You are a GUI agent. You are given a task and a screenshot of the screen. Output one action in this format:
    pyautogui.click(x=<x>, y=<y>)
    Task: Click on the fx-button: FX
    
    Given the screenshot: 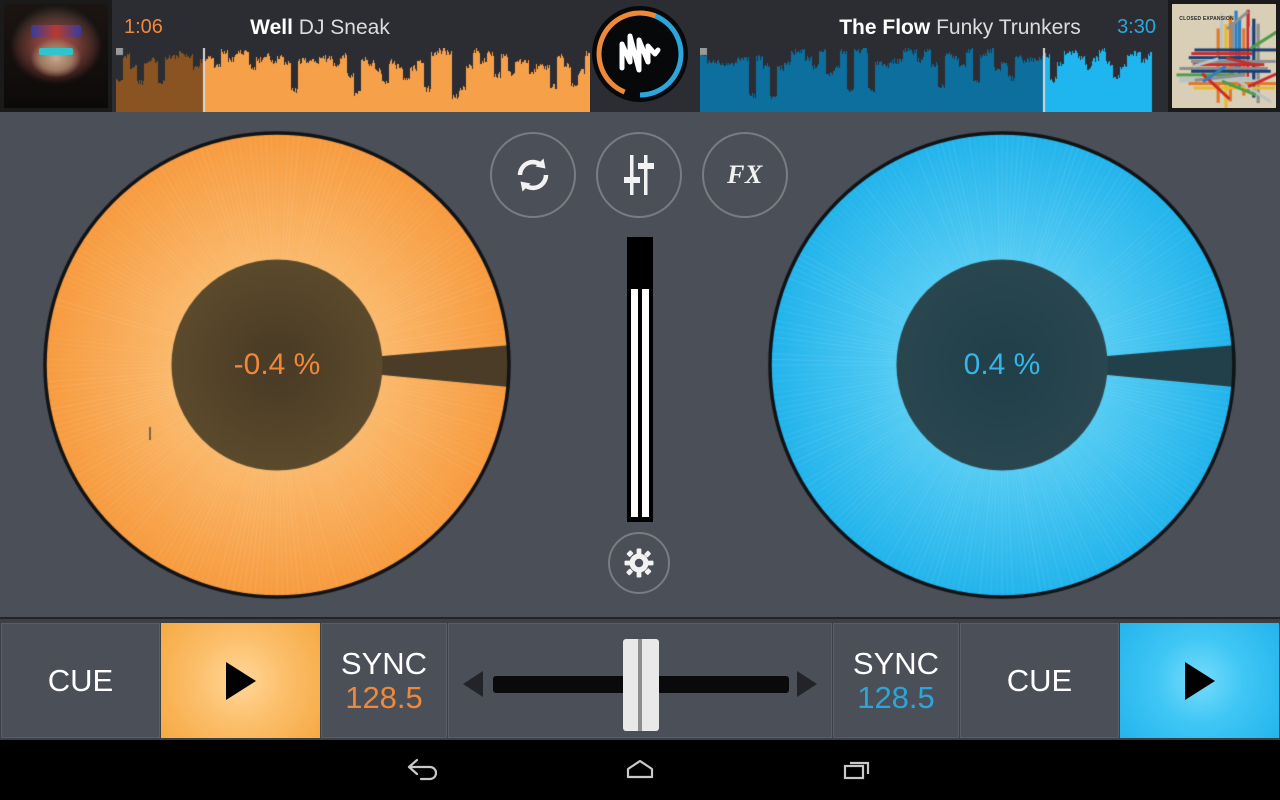 What is the action you would take?
    pyautogui.click(x=745, y=175)
    